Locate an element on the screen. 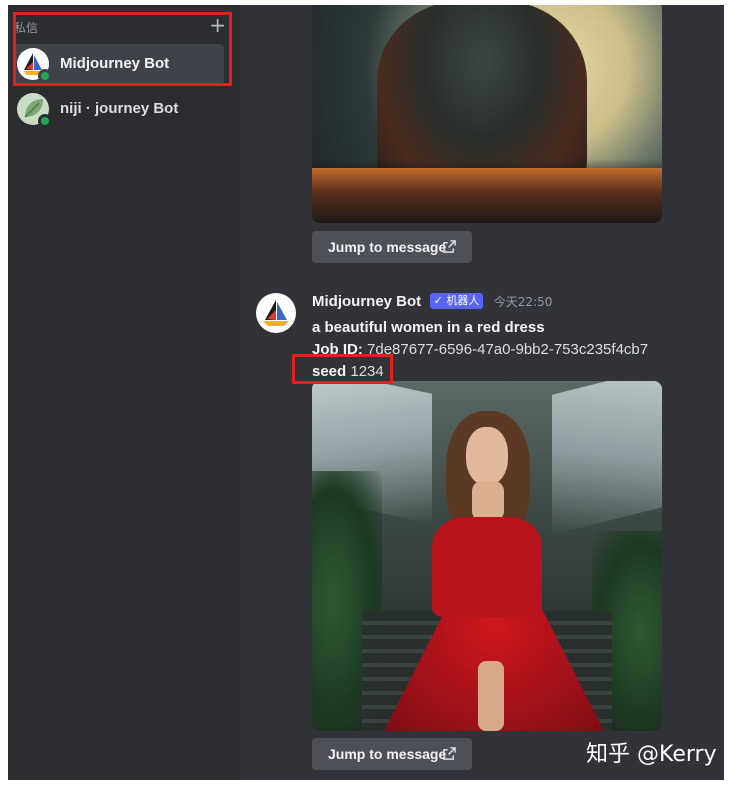 Image resolution: width=731 pixels, height=785 pixels. message-header: Midjourney Bot ✓ 机器人 今天22:50 is located at coordinates (432, 303).